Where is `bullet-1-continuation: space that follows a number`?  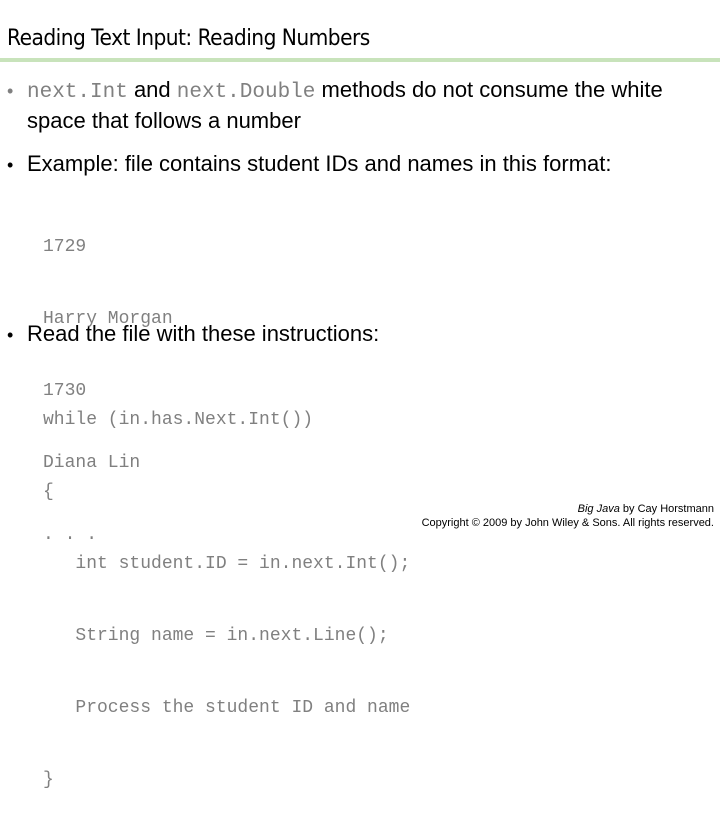 bullet-1-continuation: space that follows a number is located at coordinates (164, 120).